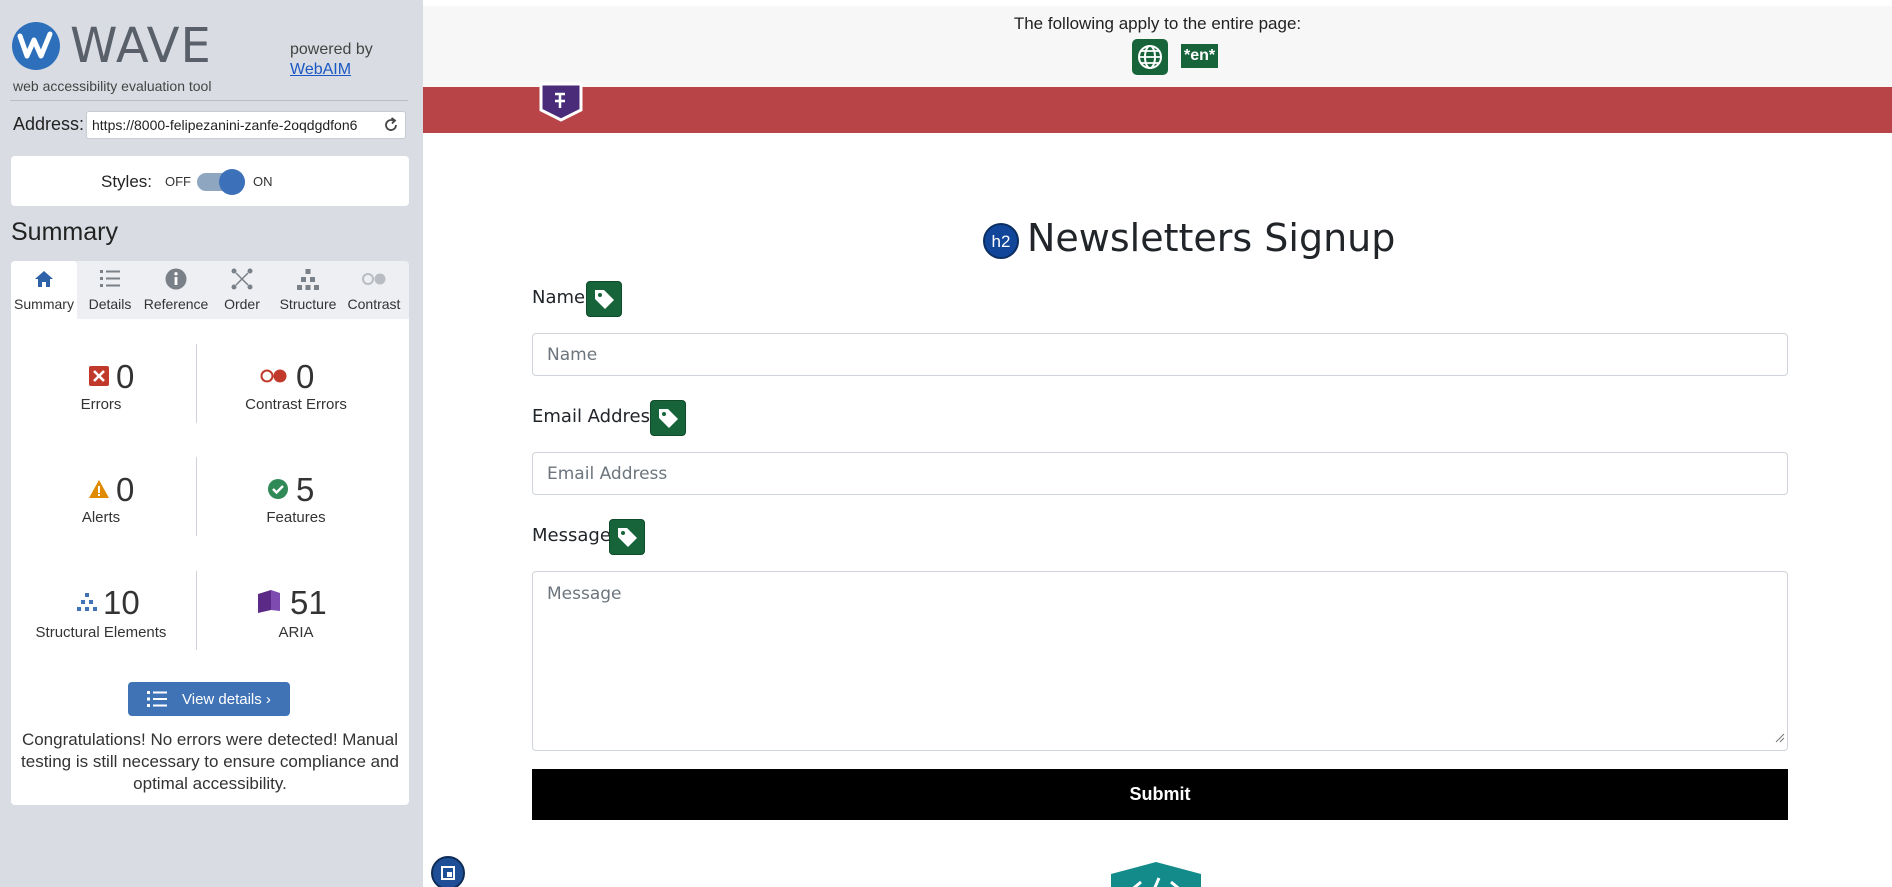  Describe the element at coordinates (263, 181) in the screenshot. I see `styles-on-label: ON` at that location.